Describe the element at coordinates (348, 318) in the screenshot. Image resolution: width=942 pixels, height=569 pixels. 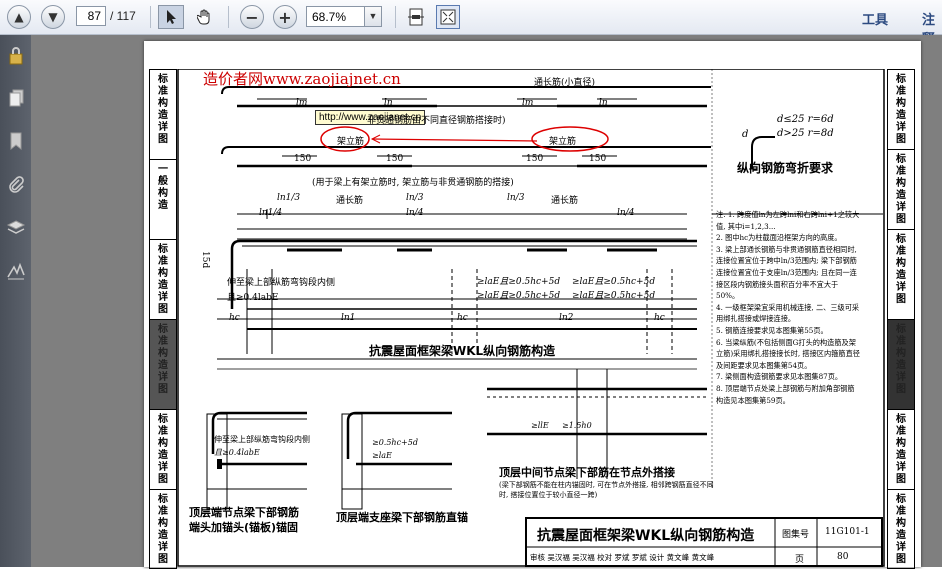
I see `dim-ln1: ln1` at that location.